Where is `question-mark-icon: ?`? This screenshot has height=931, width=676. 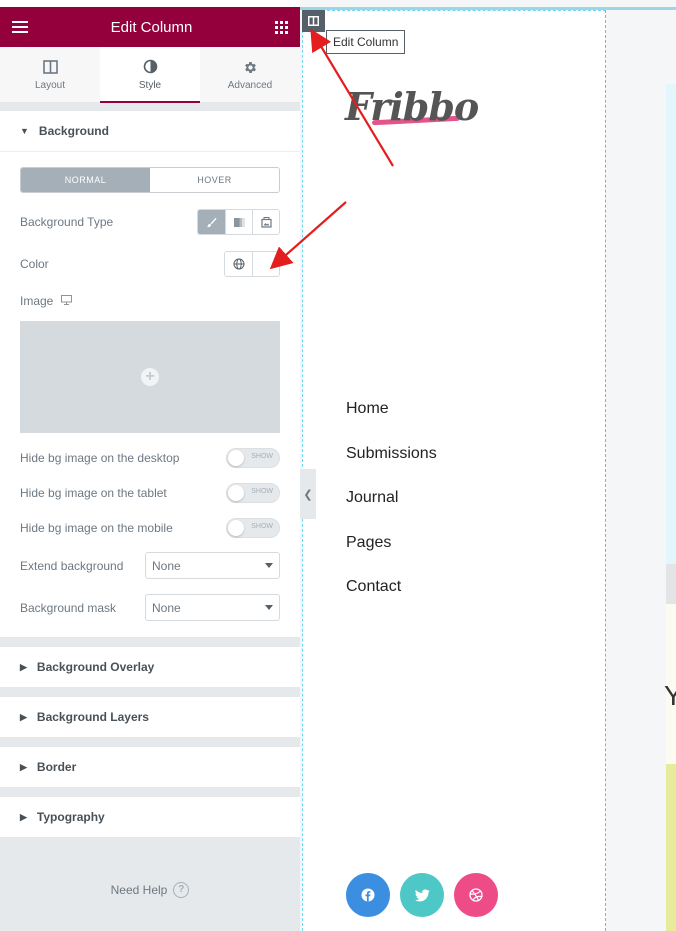 question-mark-icon: ? is located at coordinates (181, 890).